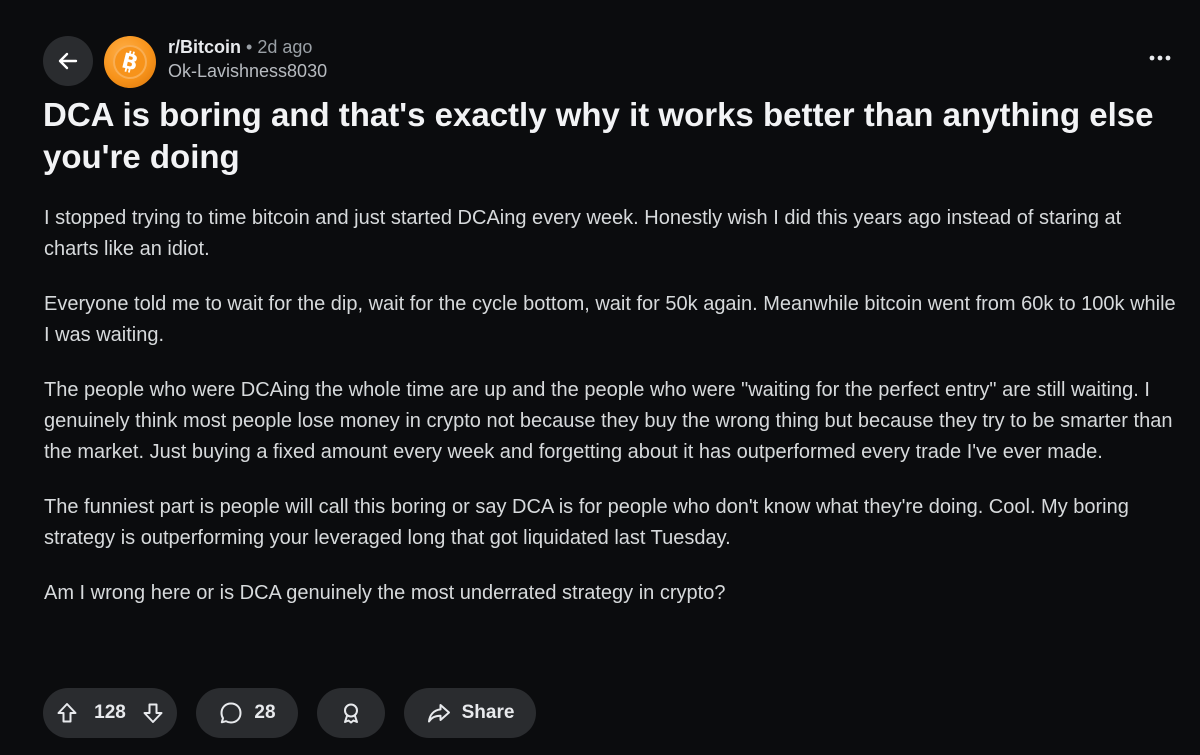 The width and height of the screenshot is (1200, 755). Describe the element at coordinates (231, 713) in the screenshot. I see `comment-bubble-icon` at that location.